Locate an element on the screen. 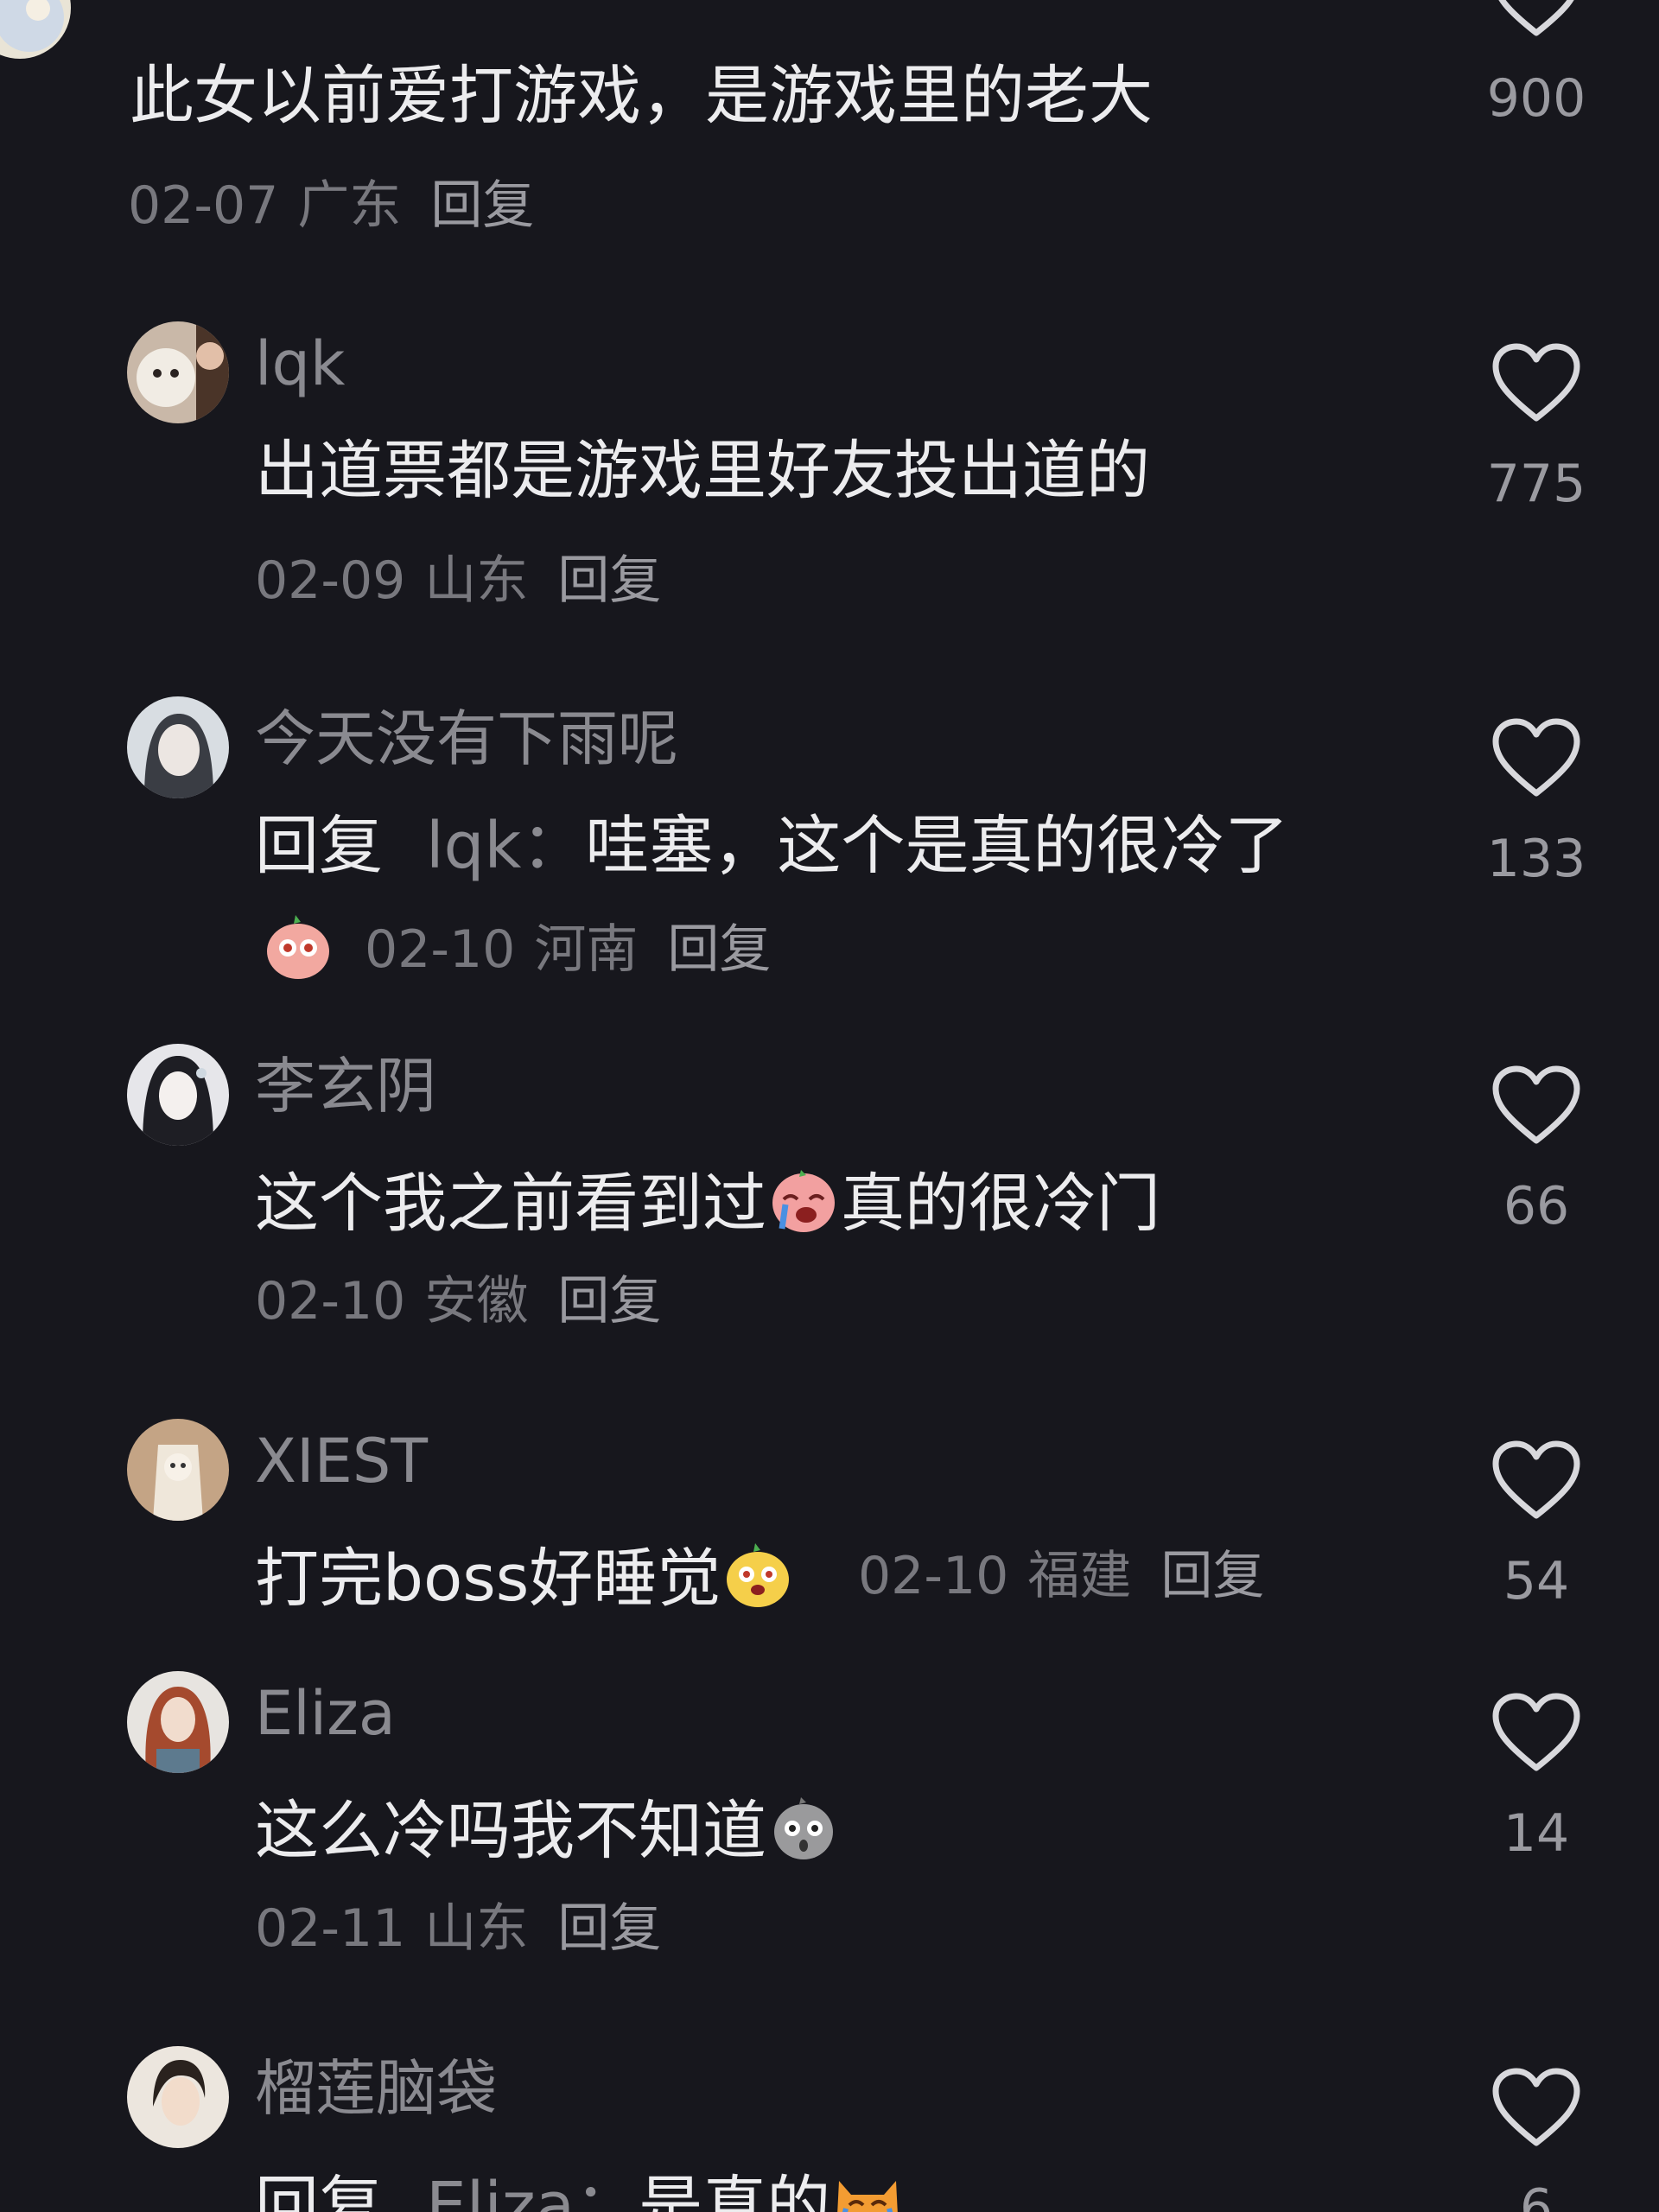 This screenshot has width=1659, height=2212. comment-text: 此女以前爱打游戏，是游戏里的老大 is located at coordinates (641, 96).